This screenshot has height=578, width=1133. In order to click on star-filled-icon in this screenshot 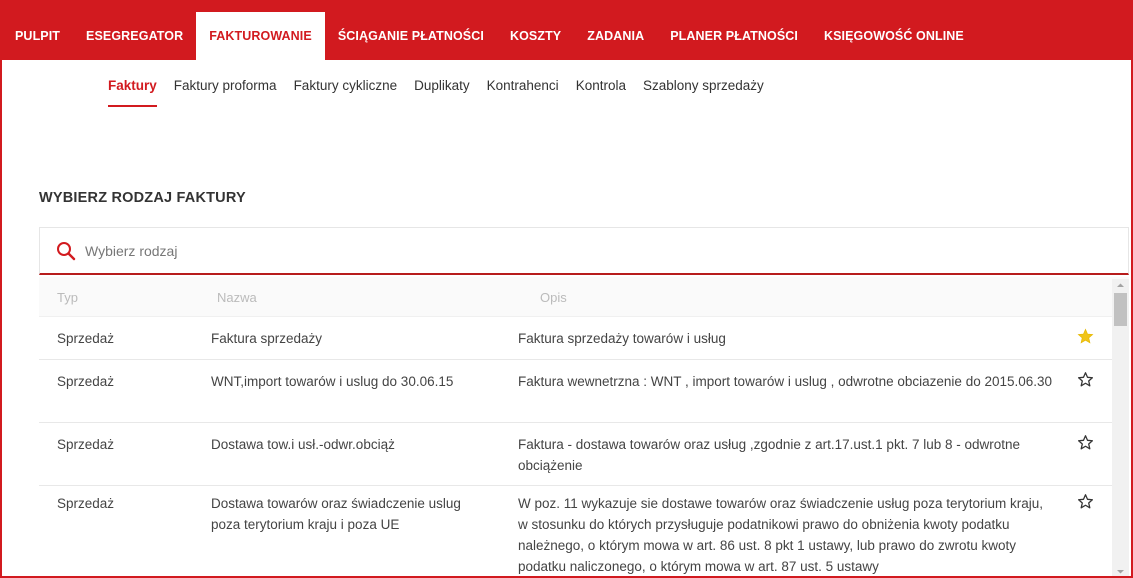, I will do `click(1086, 337)`.